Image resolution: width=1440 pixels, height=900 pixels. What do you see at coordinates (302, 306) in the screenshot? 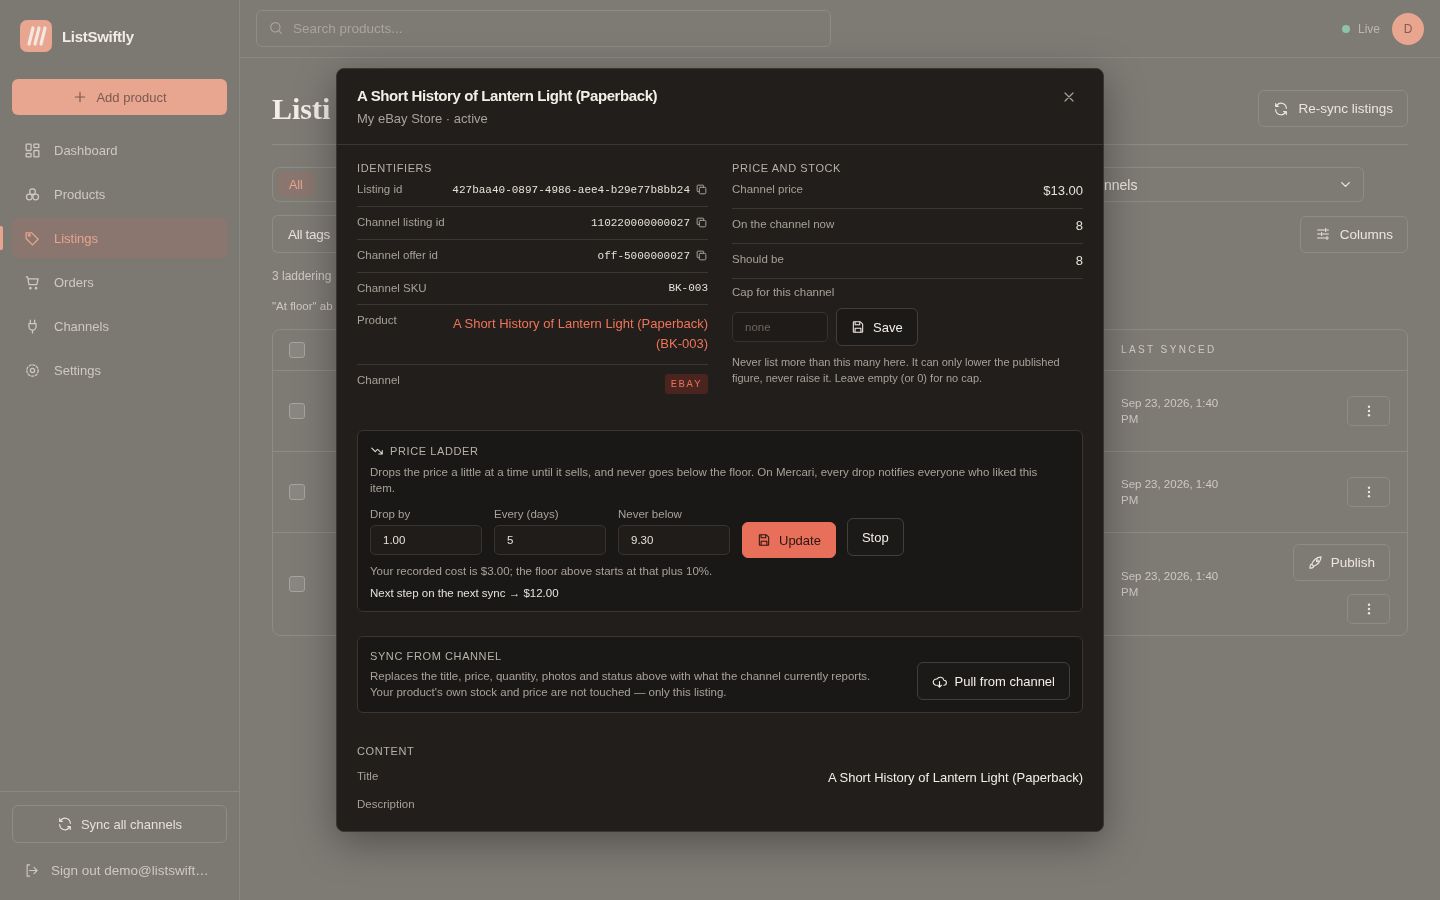
I see `info-text: "At floor" ab` at bounding box center [302, 306].